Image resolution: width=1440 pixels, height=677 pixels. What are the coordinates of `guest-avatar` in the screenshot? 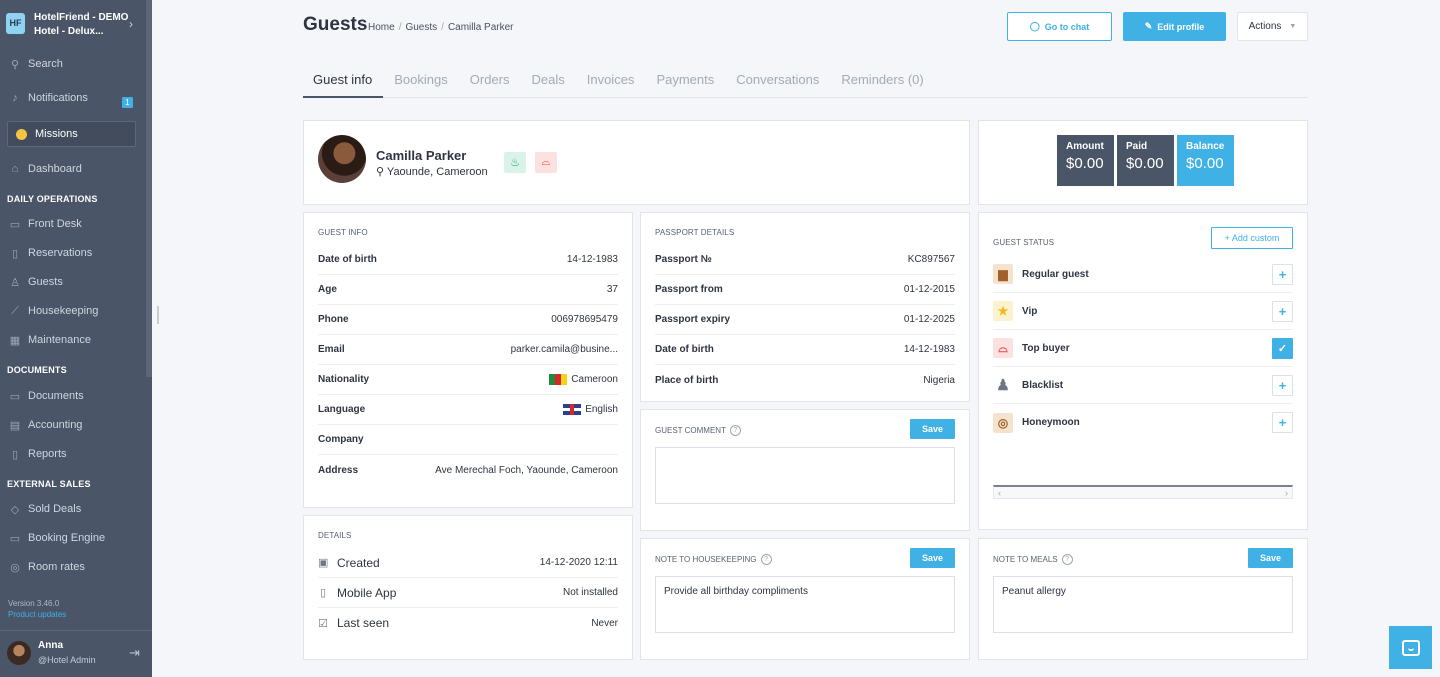 It's located at (342, 159).